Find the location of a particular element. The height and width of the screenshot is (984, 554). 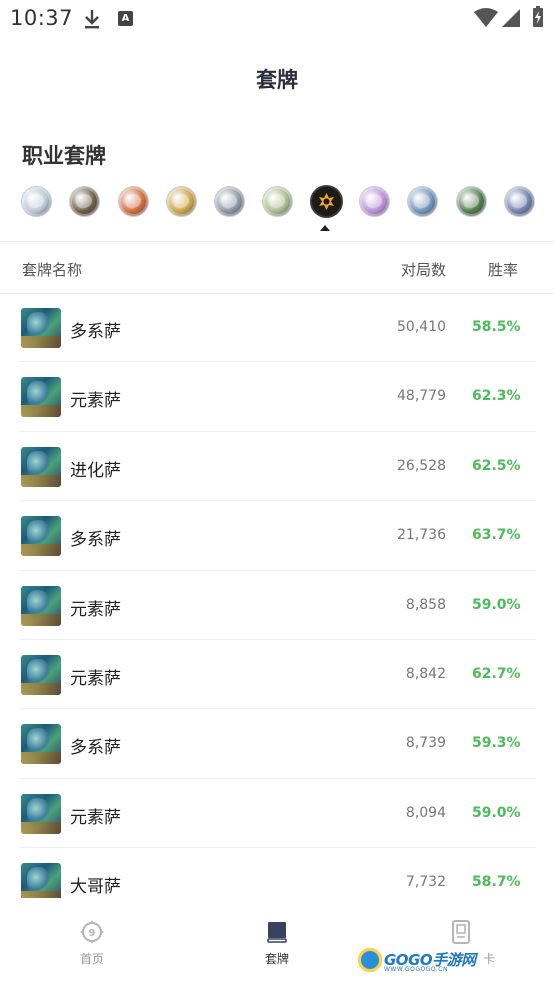

home-gear-icon: 9 is located at coordinates (92, 932).